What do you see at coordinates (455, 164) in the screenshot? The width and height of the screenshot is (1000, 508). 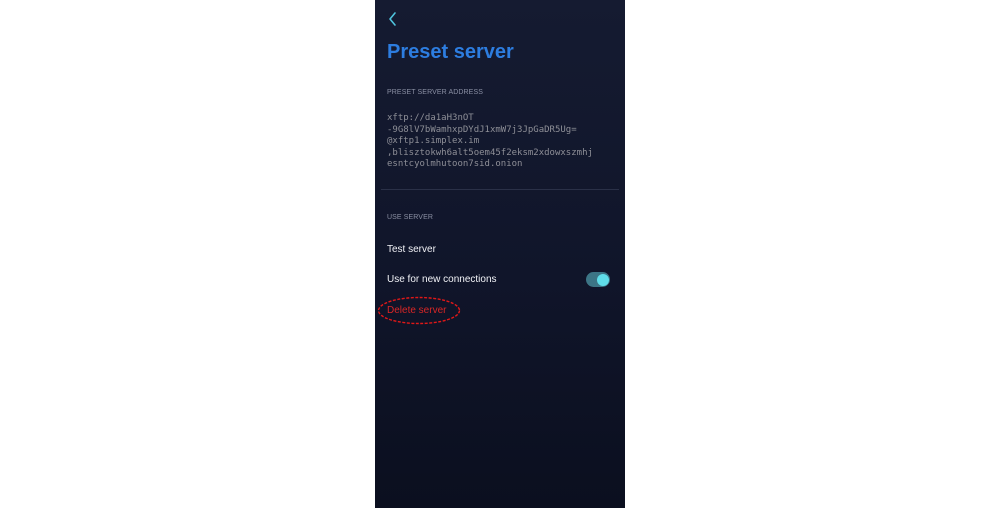 I see `address-line: esntcyolmhutoon7sid.onion` at bounding box center [455, 164].